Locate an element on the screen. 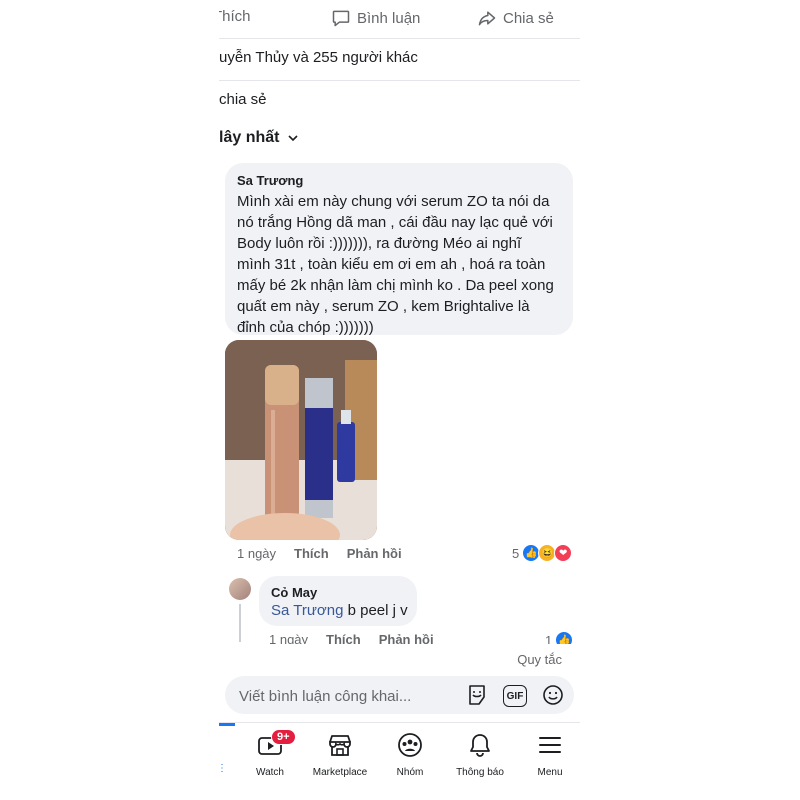  sort-label: lây nhất is located at coordinates (249, 137).